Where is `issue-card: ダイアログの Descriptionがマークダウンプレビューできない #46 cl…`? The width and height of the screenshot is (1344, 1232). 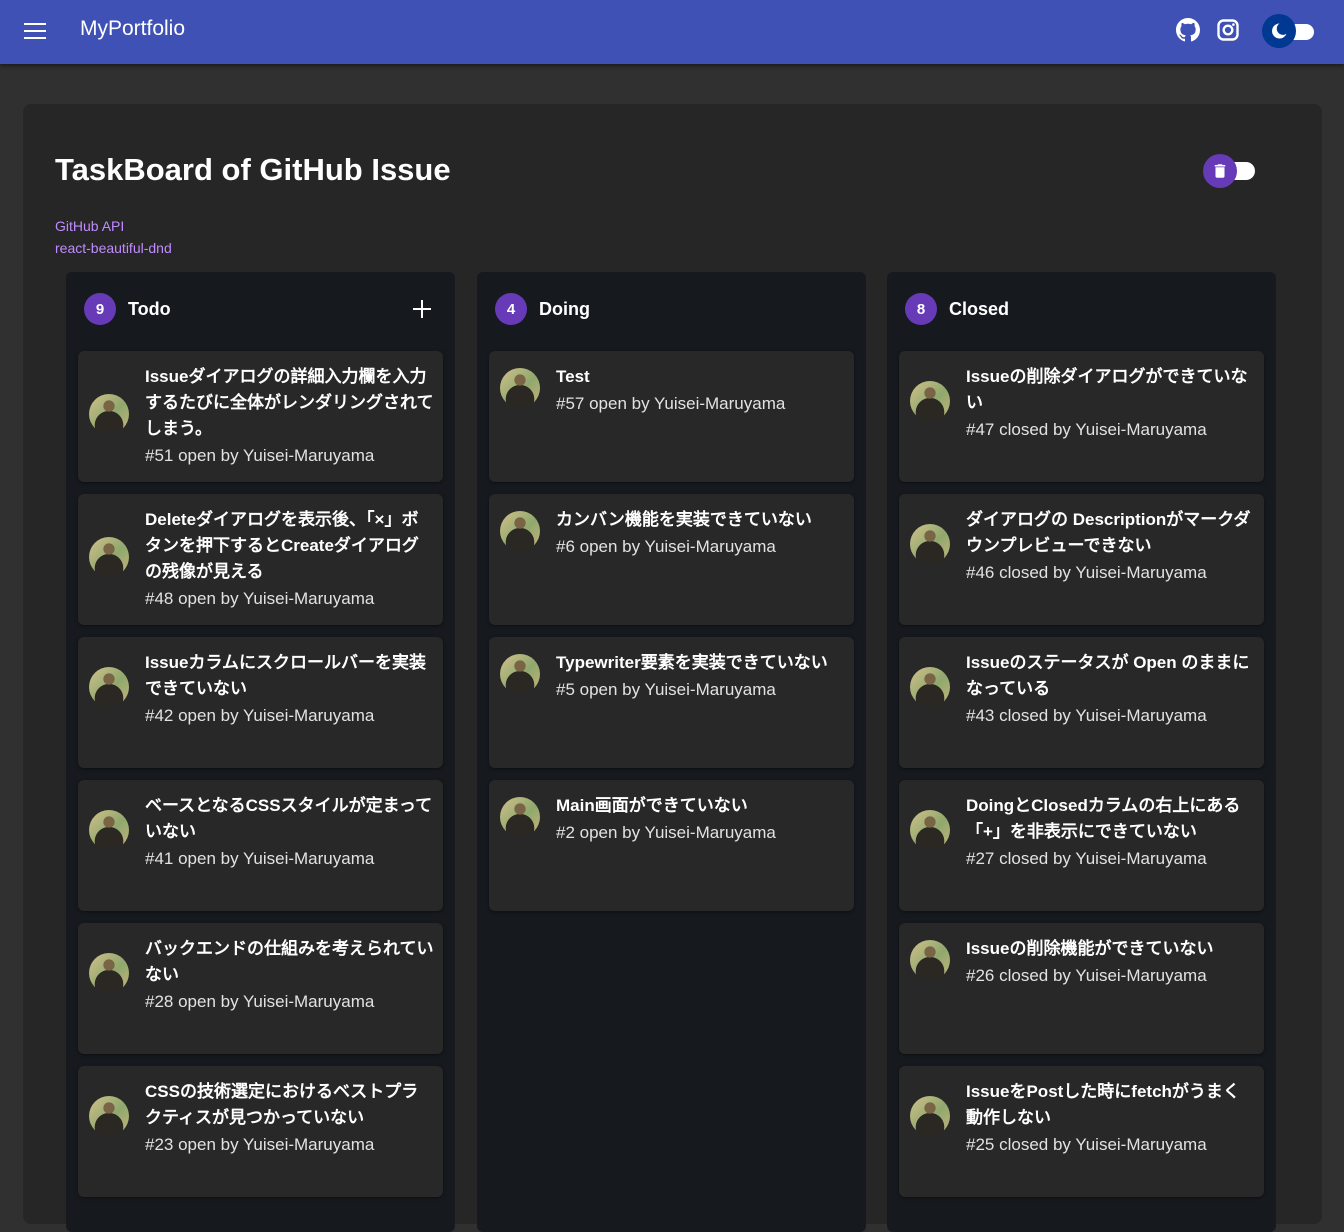
issue-card: ダイアログの Descriptionがマークダウンプレビューできない #46 cl… is located at coordinates (1081, 559).